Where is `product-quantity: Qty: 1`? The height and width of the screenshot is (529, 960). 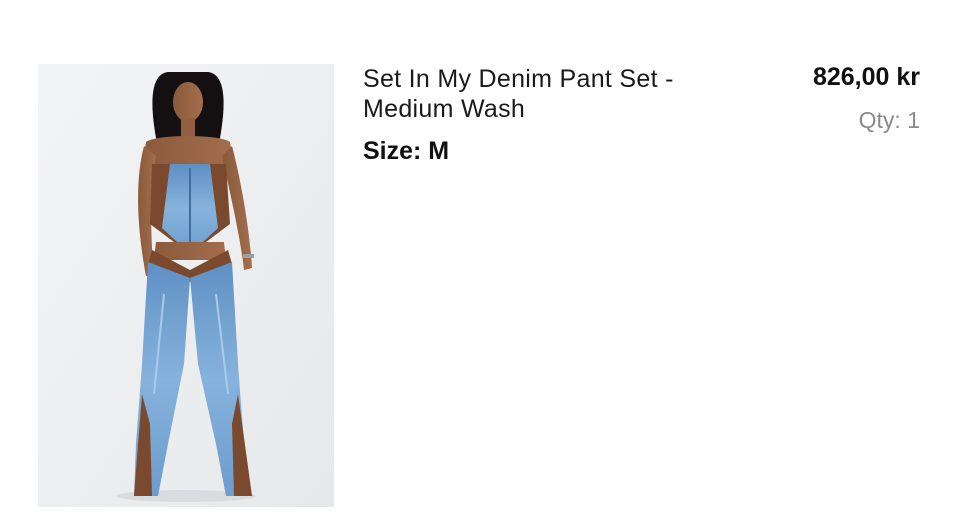
product-quantity: Qty: 1 is located at coordinates (889, 120).